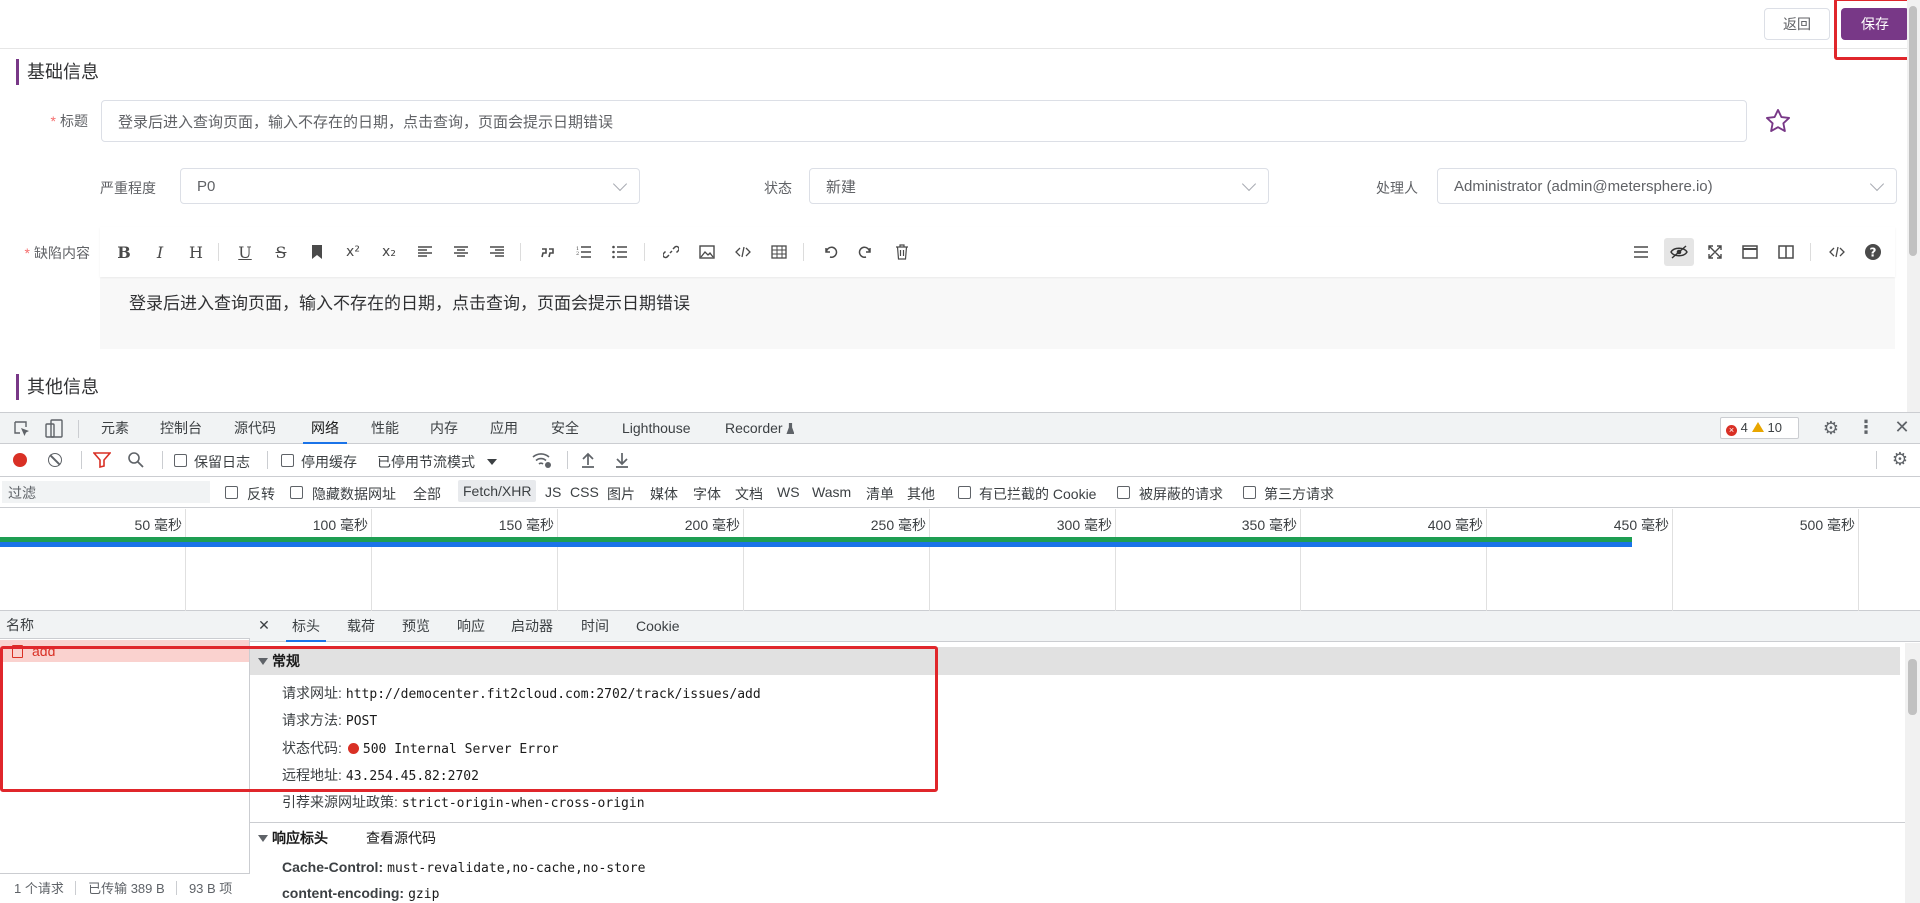 The width and height of the screenshot is (1920, 903). I want to click on issues-badge: × 4 10, so click(1759, 428).